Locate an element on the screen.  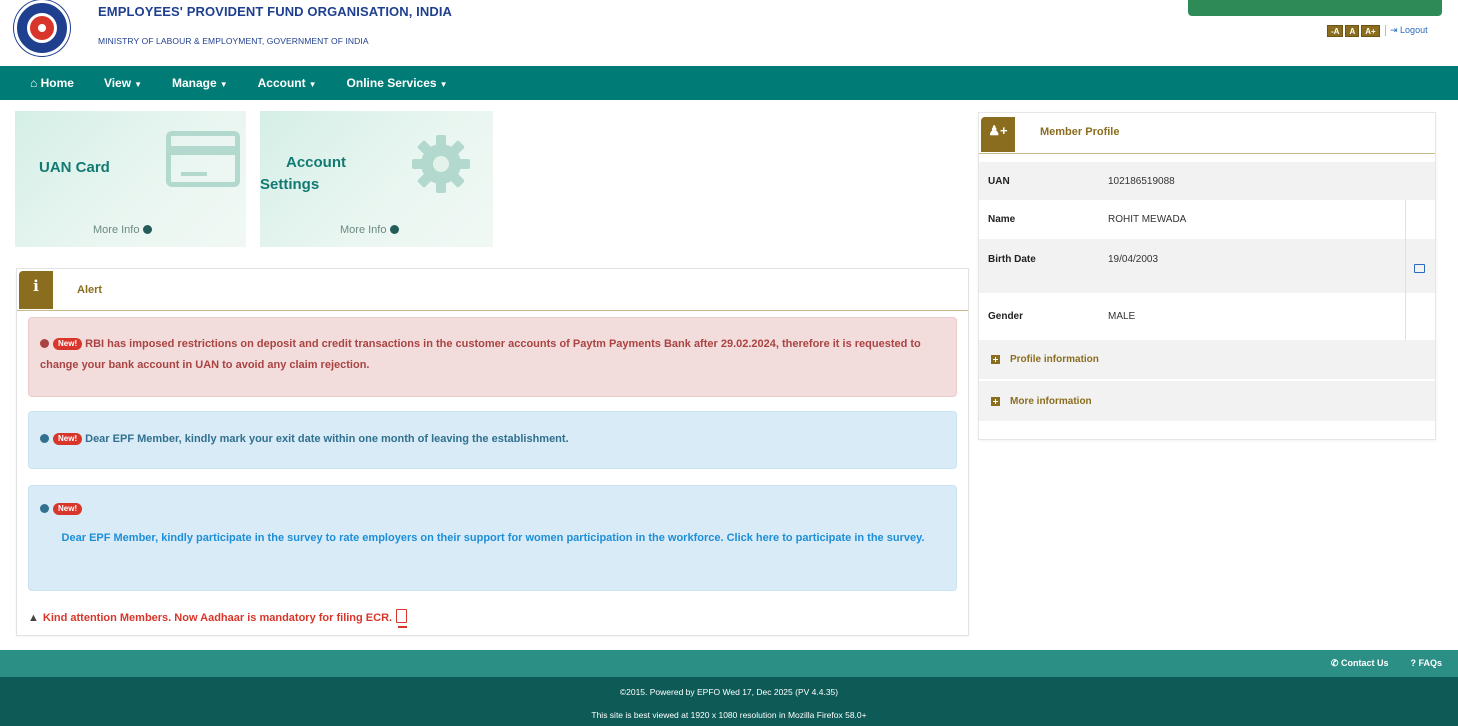
nav-home: ⌂ Home is located at coordinates (52, 83).